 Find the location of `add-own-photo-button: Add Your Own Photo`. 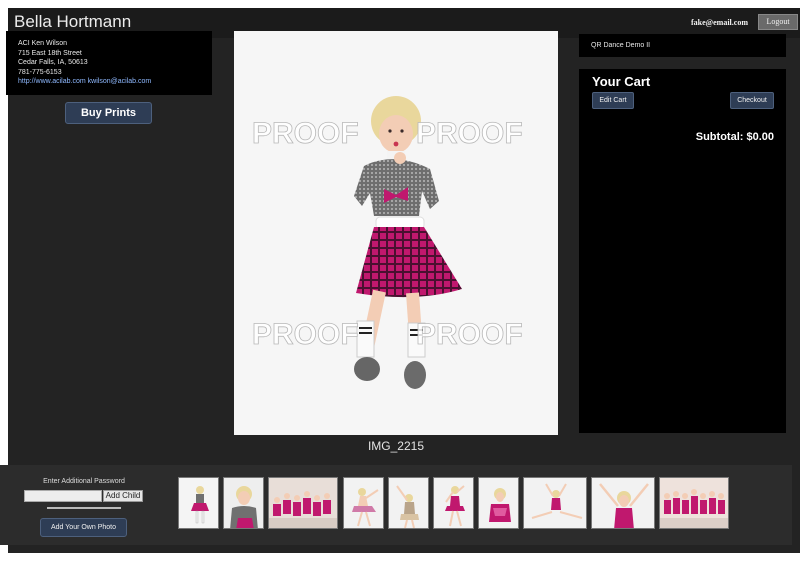

add-own-photo-button: Add Your Own Photo is located at coordinates (83, 527).